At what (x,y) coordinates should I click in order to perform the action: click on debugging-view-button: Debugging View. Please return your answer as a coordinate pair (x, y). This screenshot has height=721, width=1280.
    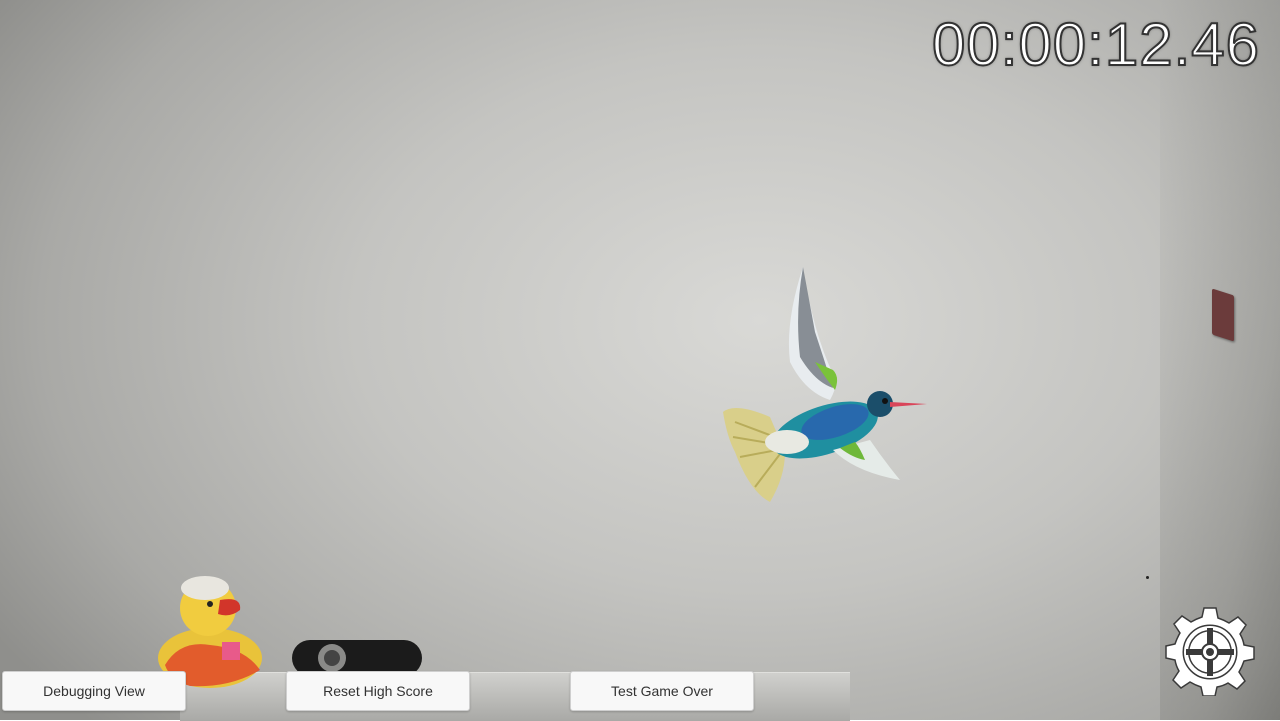
    Looking at the image, I should click on (94, 691).